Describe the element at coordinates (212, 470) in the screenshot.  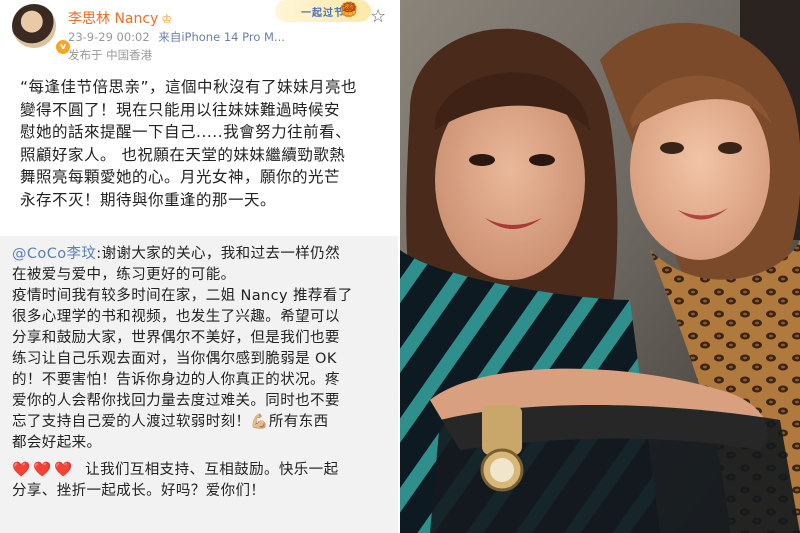
I see `comment-text: 让我们互相支持、互相鼓励。快乐一起` at that location.